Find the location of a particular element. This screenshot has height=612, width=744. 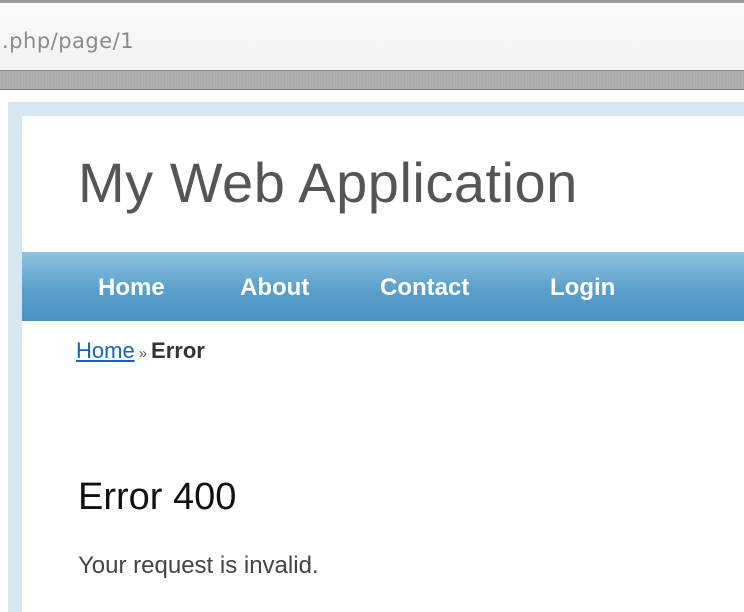

menu-item-login: Login is located at coordinates (582, 288).